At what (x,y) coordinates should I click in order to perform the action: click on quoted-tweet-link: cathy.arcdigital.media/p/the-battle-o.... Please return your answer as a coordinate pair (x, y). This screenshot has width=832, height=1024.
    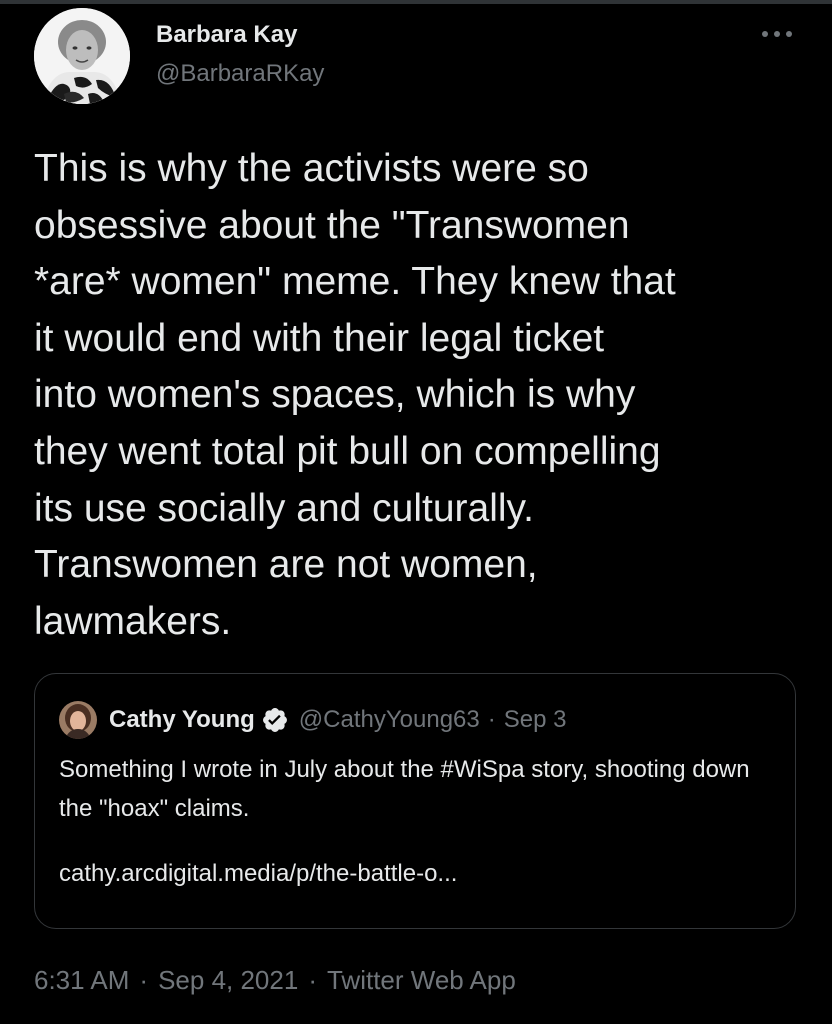
    Looking at the image, I should click on (258, 874).